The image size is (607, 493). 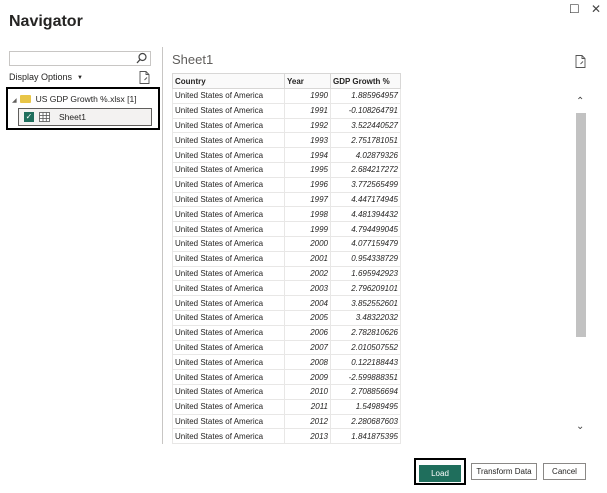 I want to click on display-options-dropdown: Display Options ▼, so click(x=46, y=77).